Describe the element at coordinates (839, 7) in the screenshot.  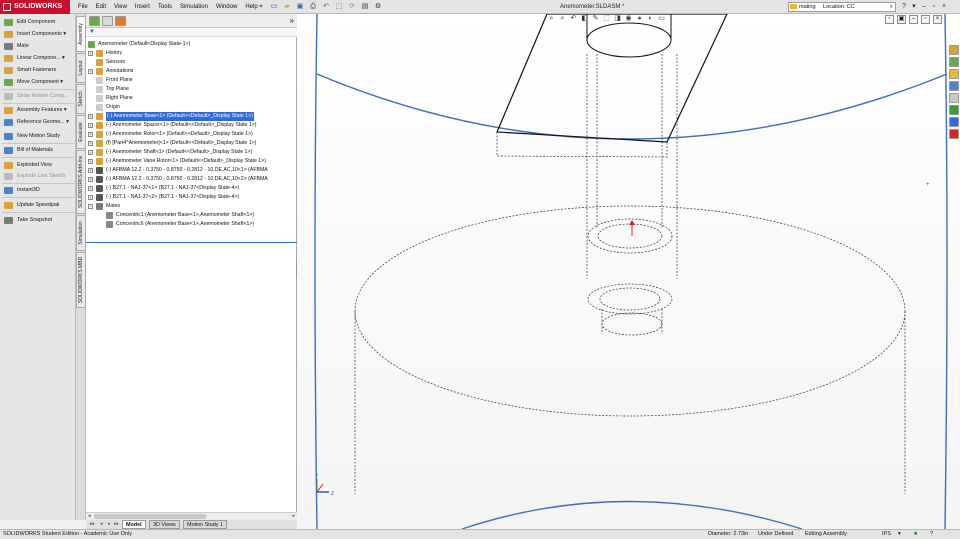
I see `search-scope: Location: CC` at that location.